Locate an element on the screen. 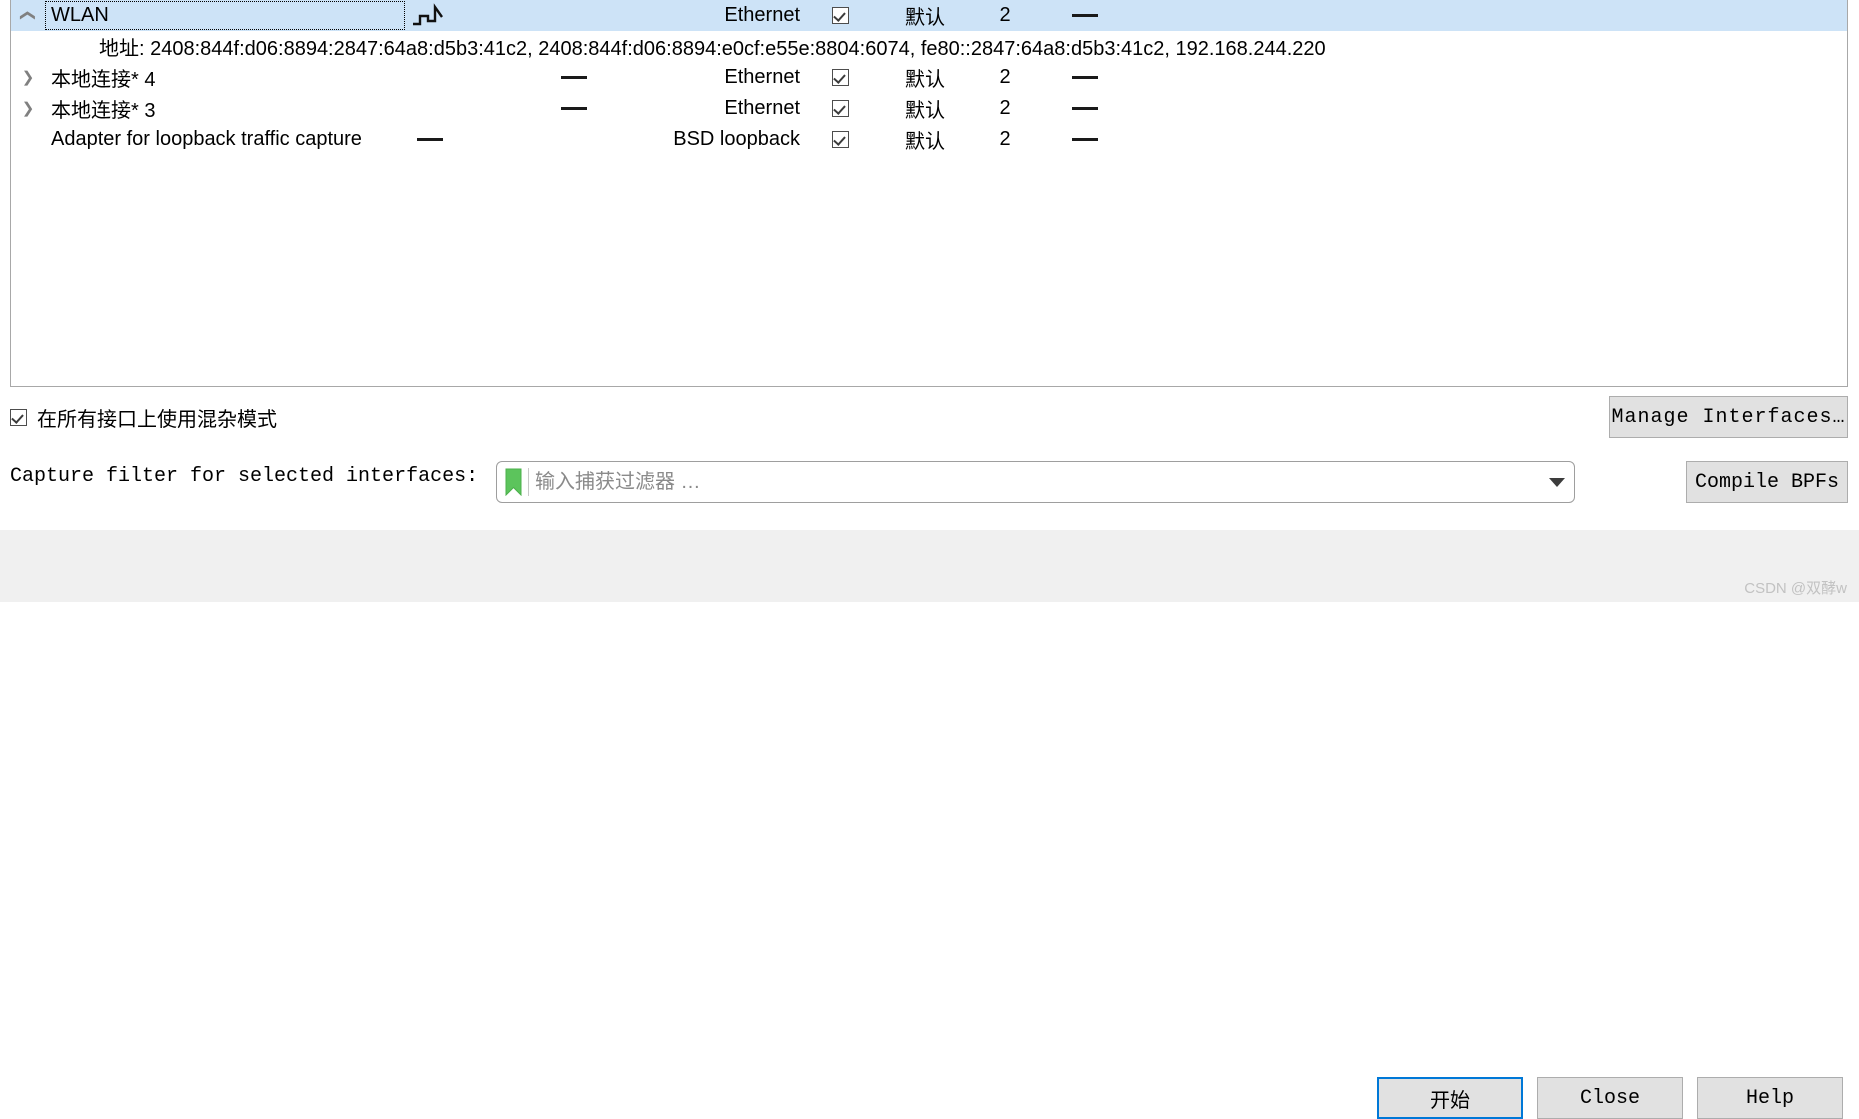  divider is located at coordinates (528, 482).